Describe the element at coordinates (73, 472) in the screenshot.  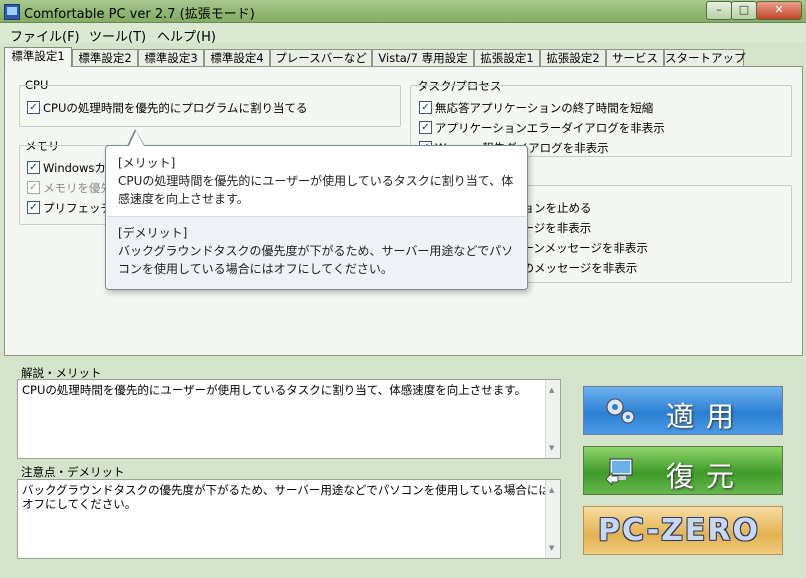
I see `caution-label: 注意点・デメリット` at that location.